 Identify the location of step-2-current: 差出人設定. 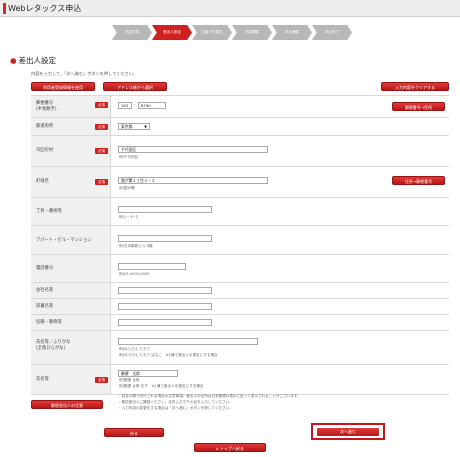
(172, 32).